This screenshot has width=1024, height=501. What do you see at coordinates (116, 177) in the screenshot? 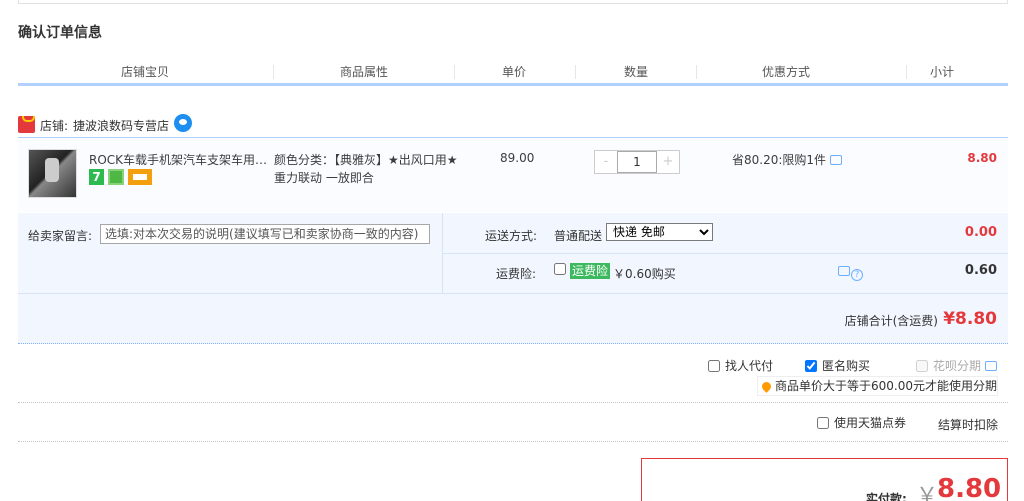
I see `guarantee-badge-icon` at bounding box center [116, 177].